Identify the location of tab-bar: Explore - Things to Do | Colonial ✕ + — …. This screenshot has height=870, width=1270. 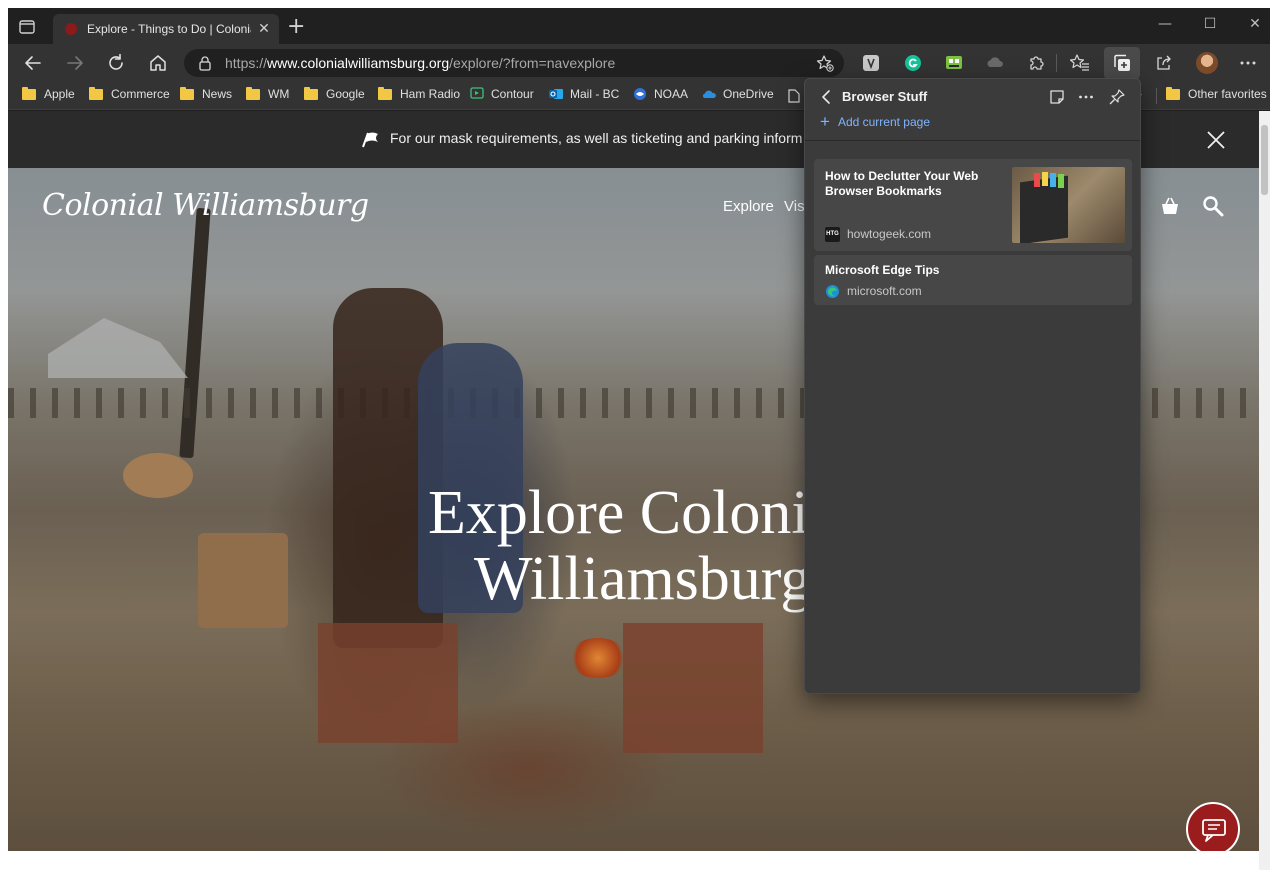
(639, 26).